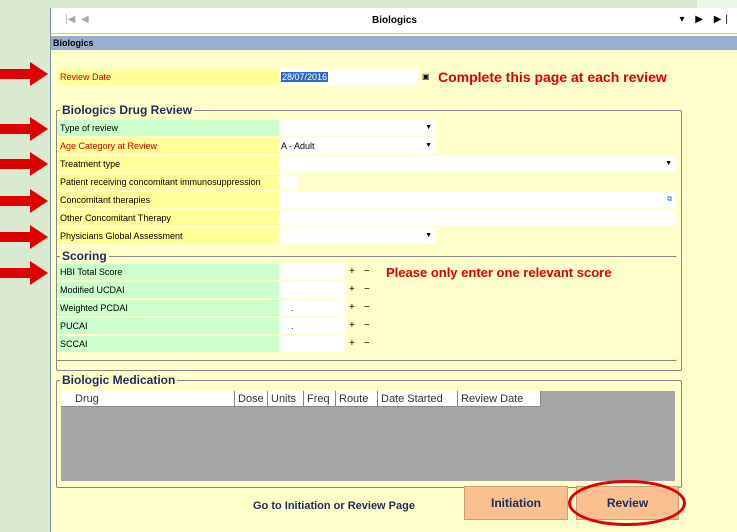 The image size is (737, 532). I want to click on score-message: Please only enter one relevant score, so click(499, 272).